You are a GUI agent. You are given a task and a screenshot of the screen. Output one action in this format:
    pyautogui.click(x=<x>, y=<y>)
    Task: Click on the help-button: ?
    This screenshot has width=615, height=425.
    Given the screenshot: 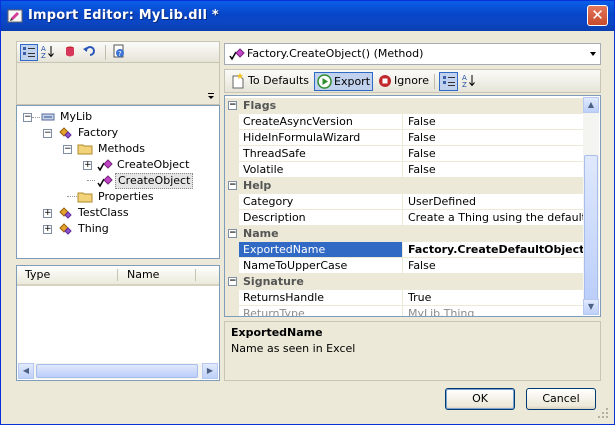 What is the action you would take?
    pyautogui.click(x=120, y=52)
    